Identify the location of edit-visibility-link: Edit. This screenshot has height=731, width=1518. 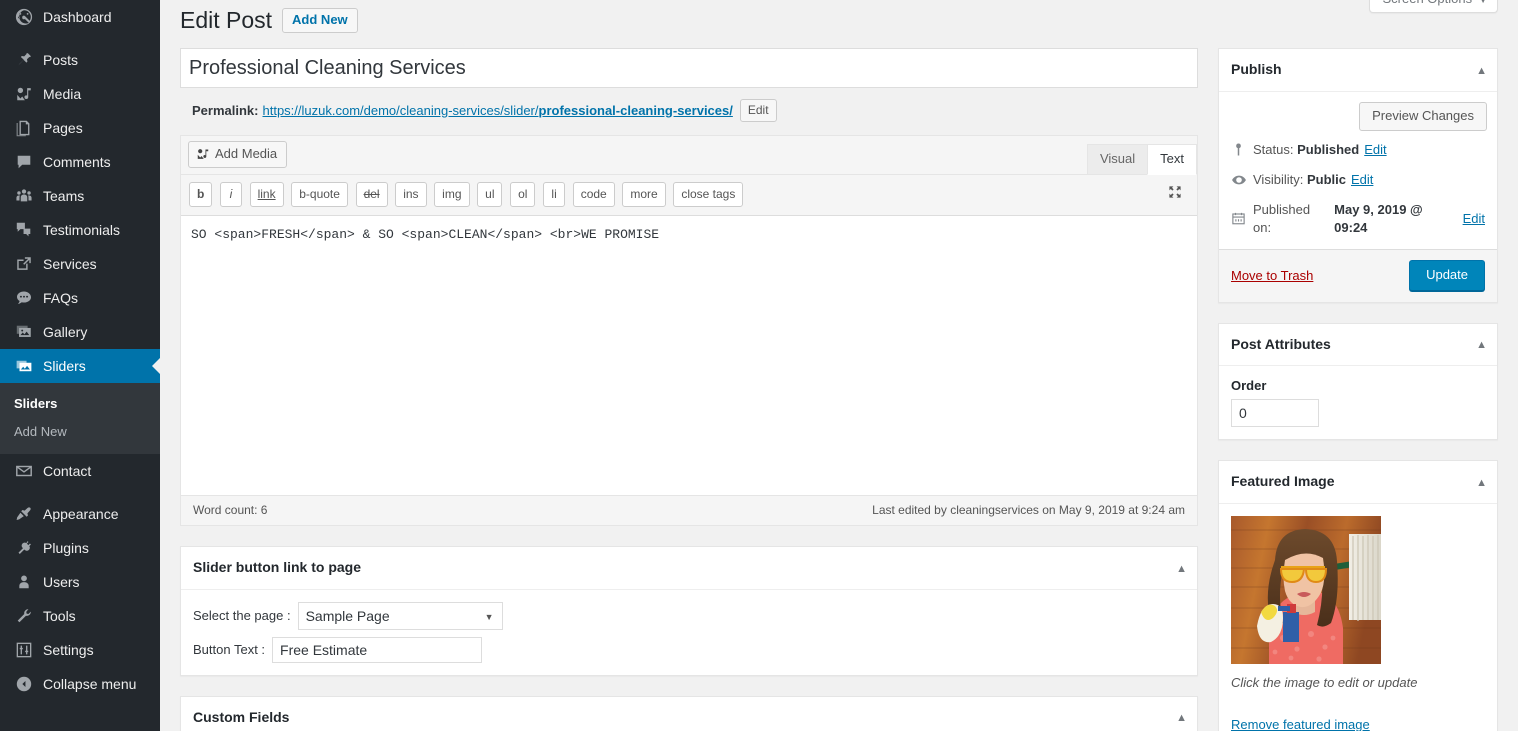
(1362, 180).